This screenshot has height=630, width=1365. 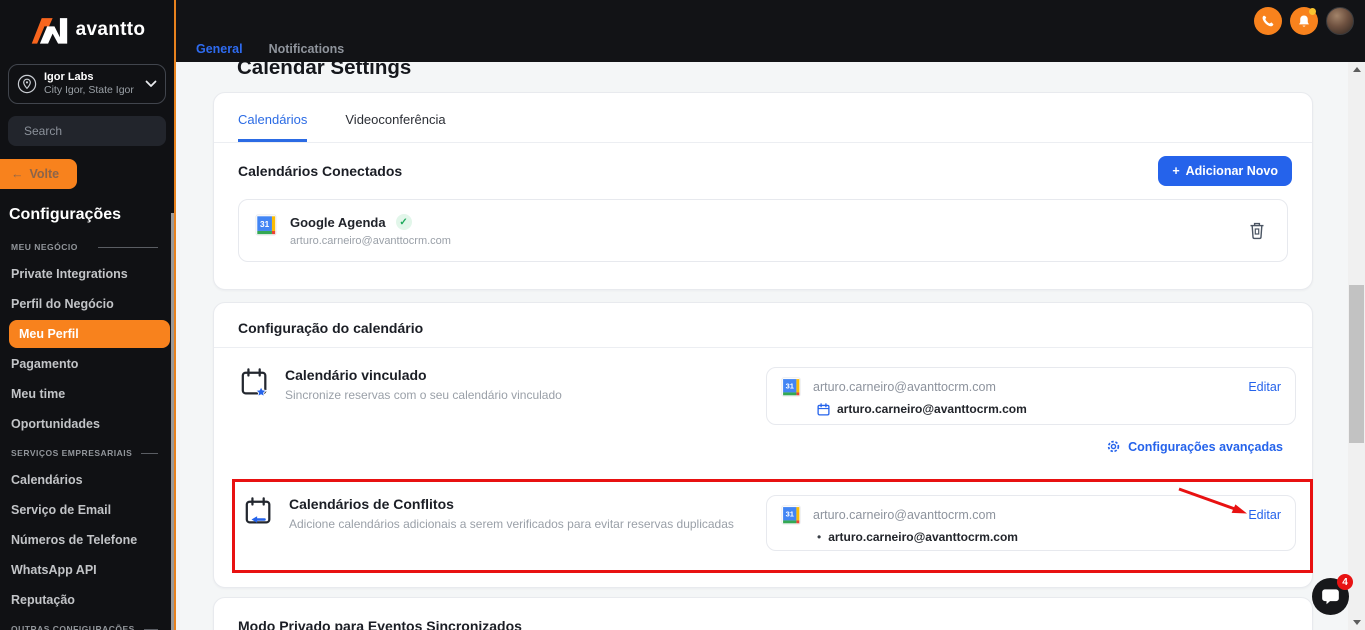 I want to click on tab-general: General, so click(x=219, y=49).